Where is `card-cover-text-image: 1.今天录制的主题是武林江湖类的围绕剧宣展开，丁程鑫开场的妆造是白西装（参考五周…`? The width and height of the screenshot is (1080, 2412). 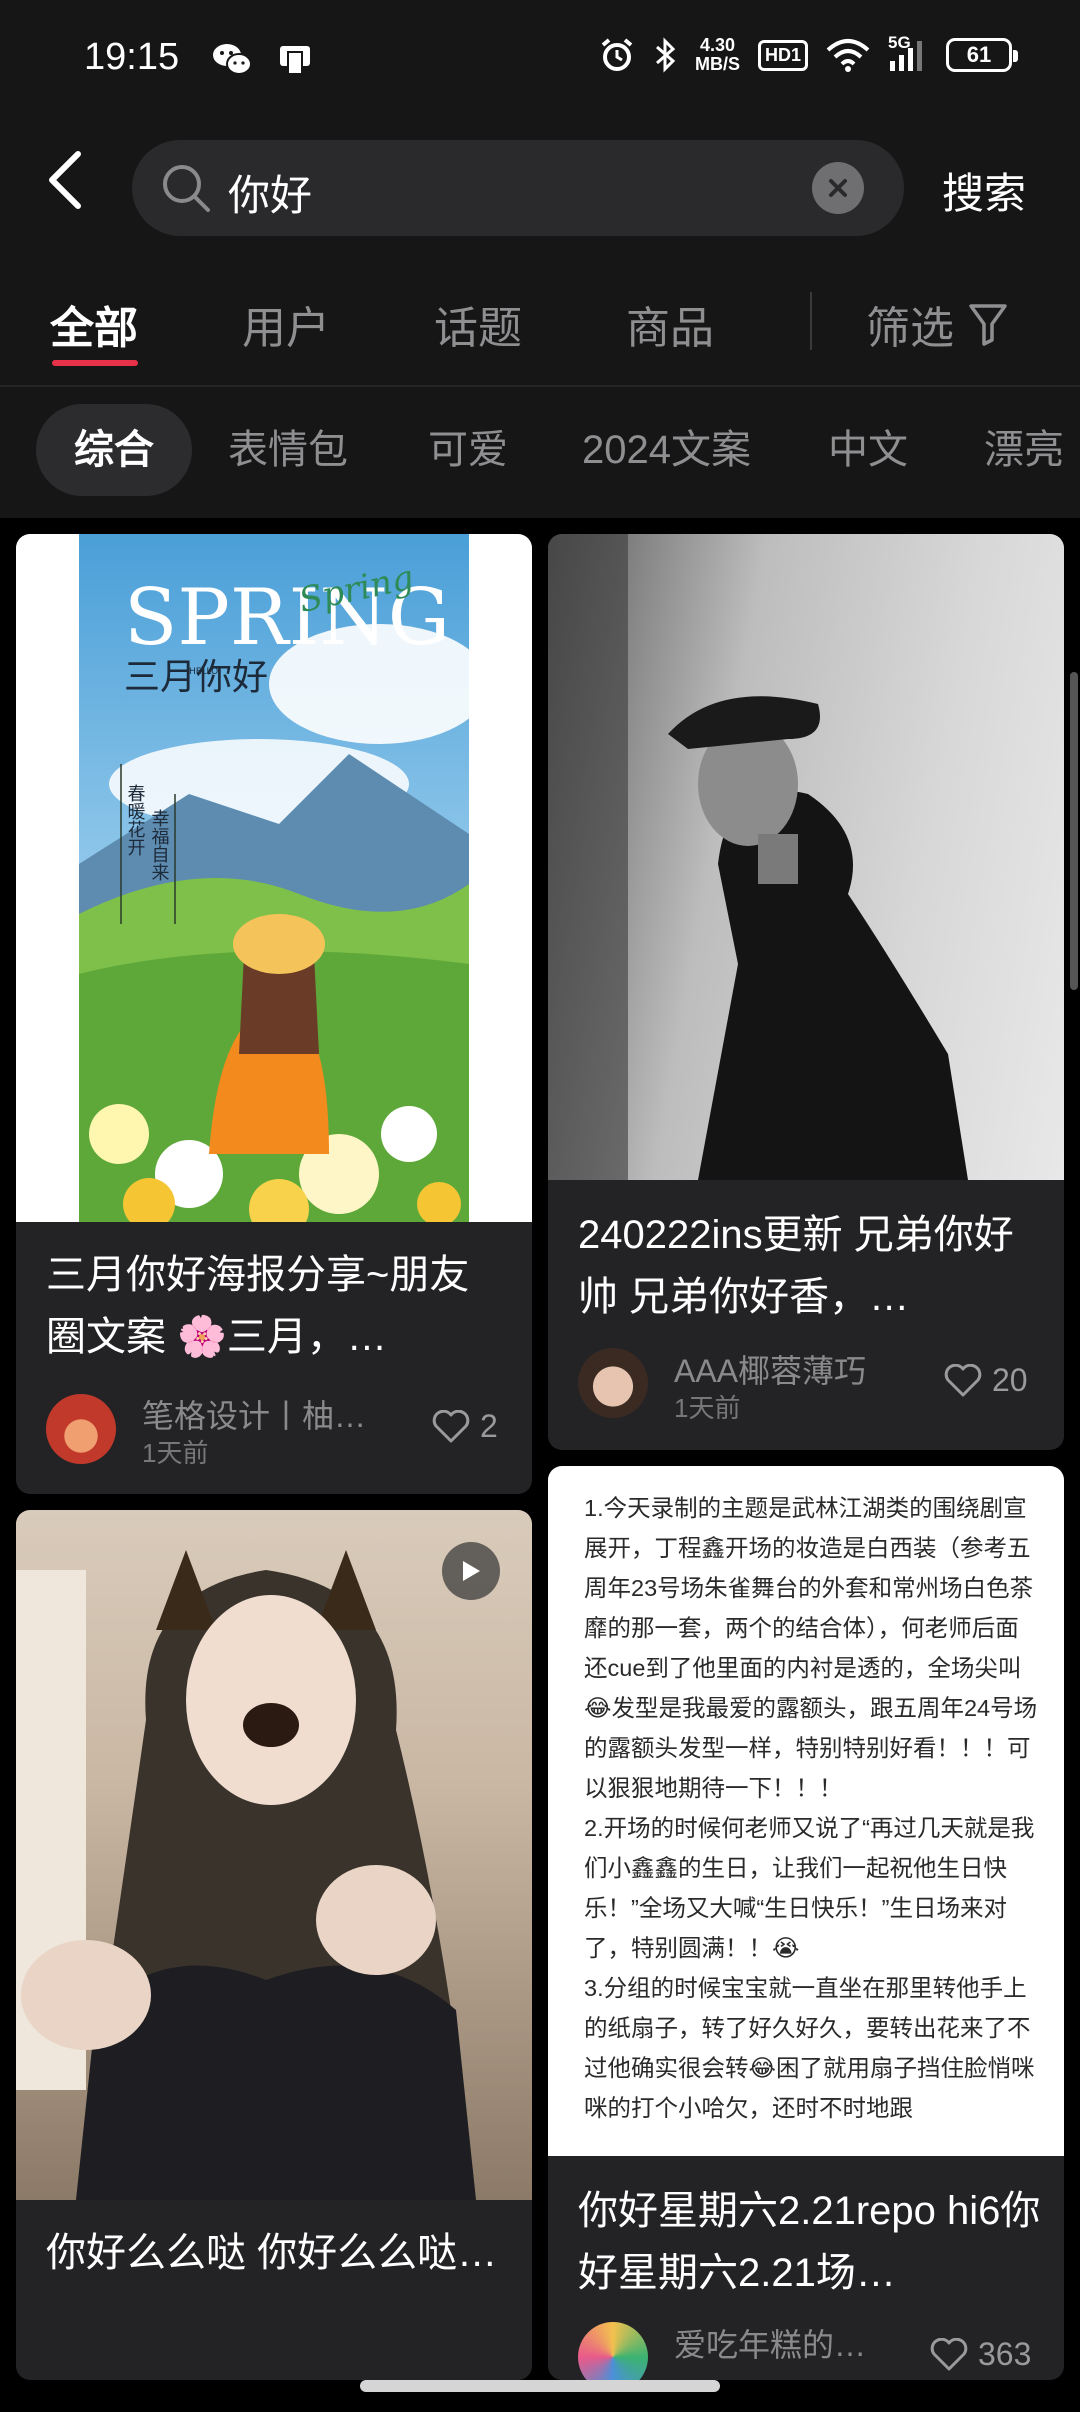 card-cover-text-image: 1.今天录制的主题是武林江湖类的围绕剧宣展开，丁程鑫开场的妆造是白西装（参考五周… is located at coordinates (806, 1811).